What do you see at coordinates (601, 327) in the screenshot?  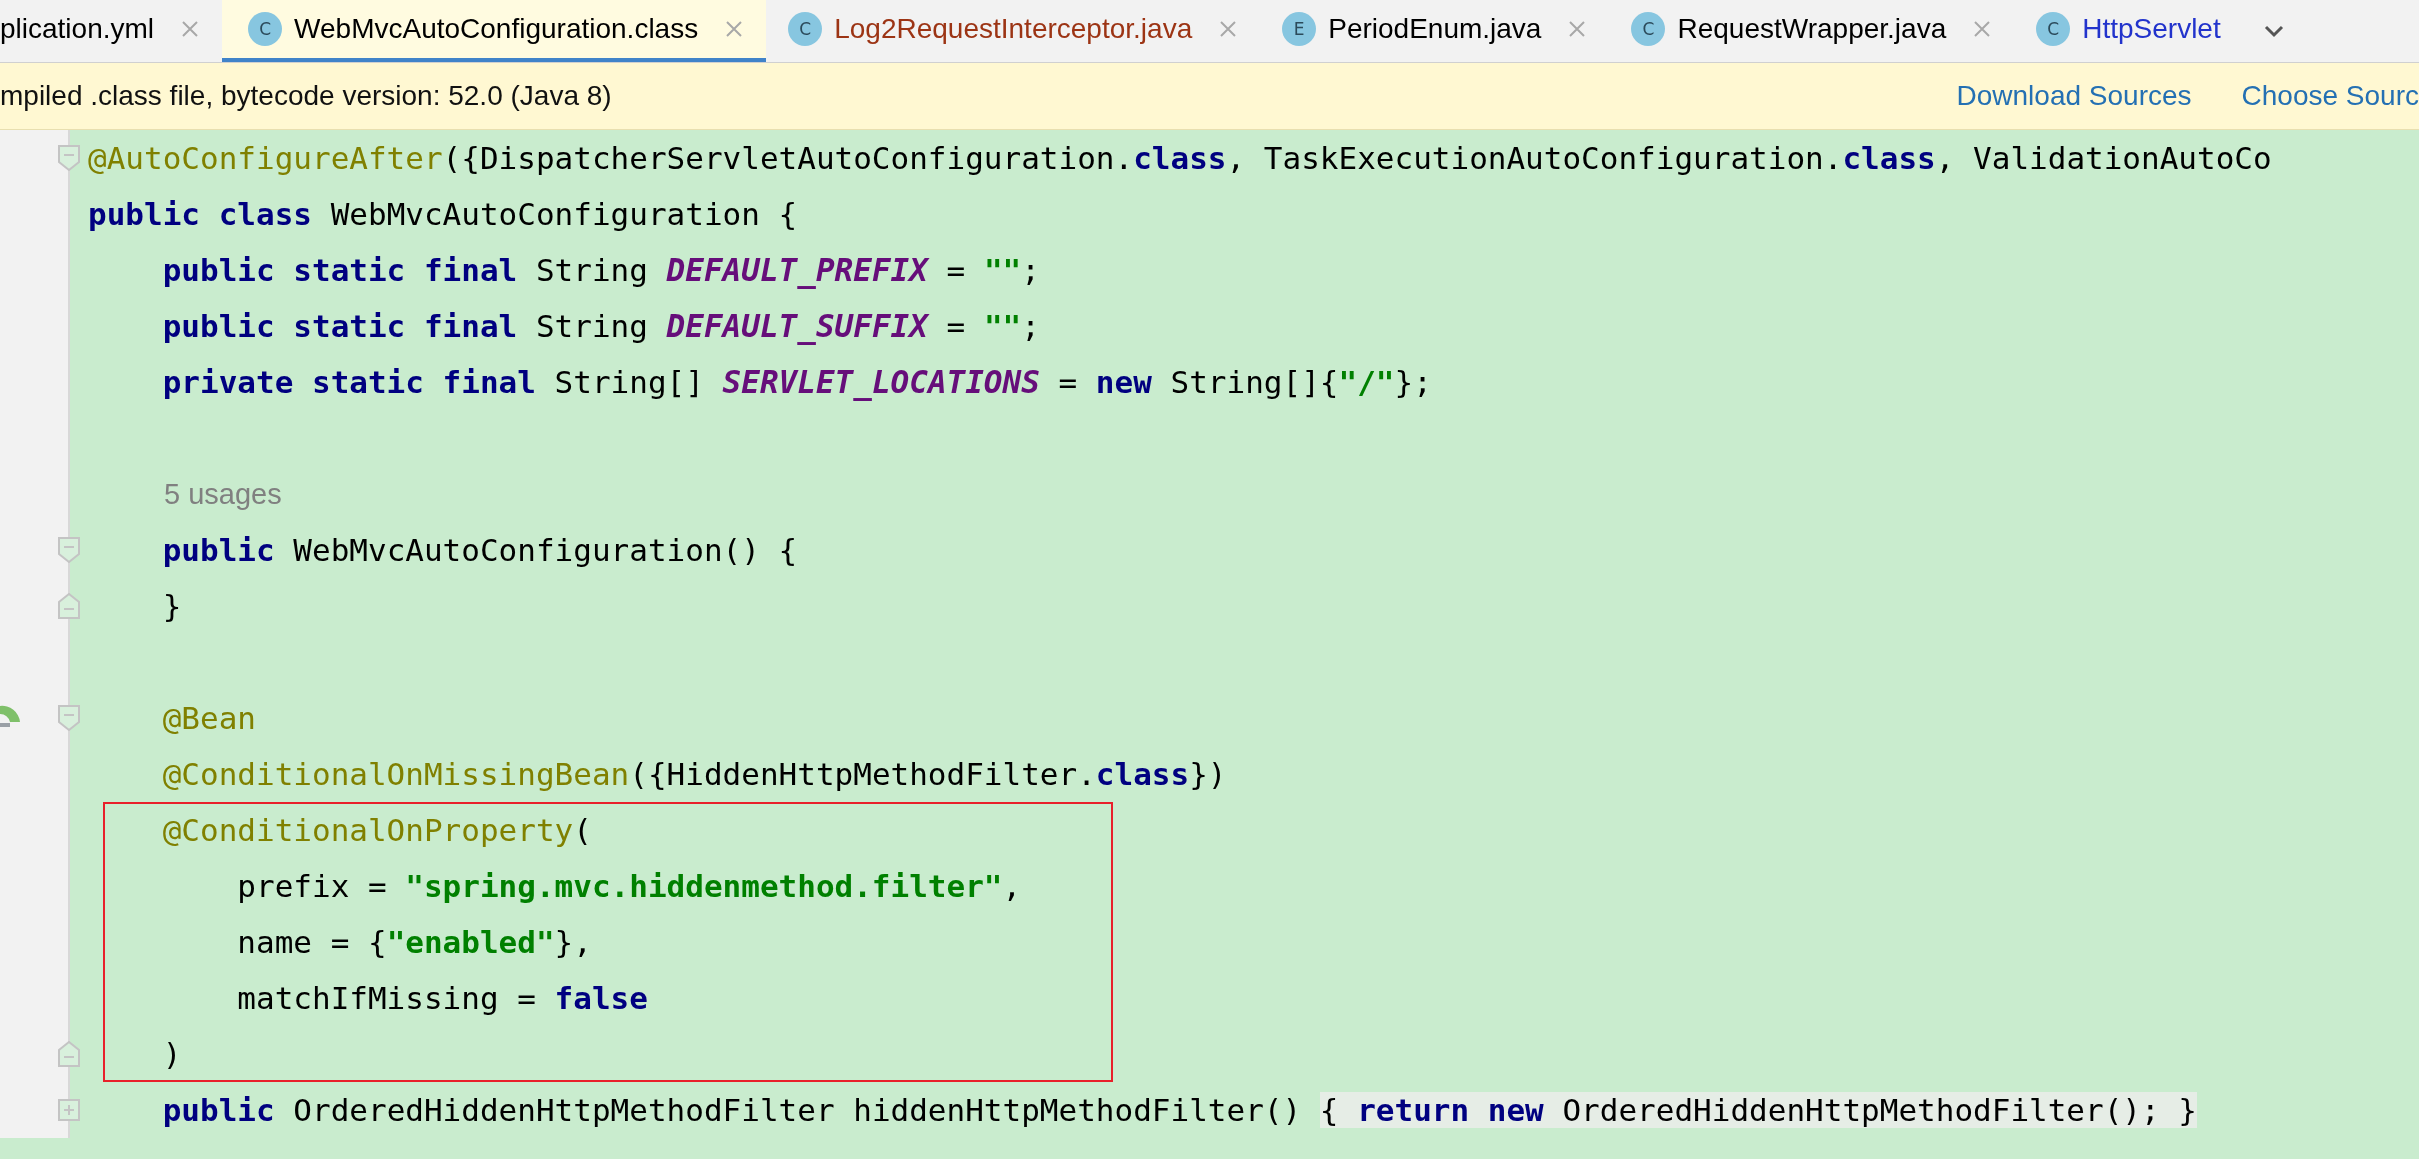 I see `code-line: public static final String DEFAULT_SUFFIX = "";` at bounding box center [601, 327].